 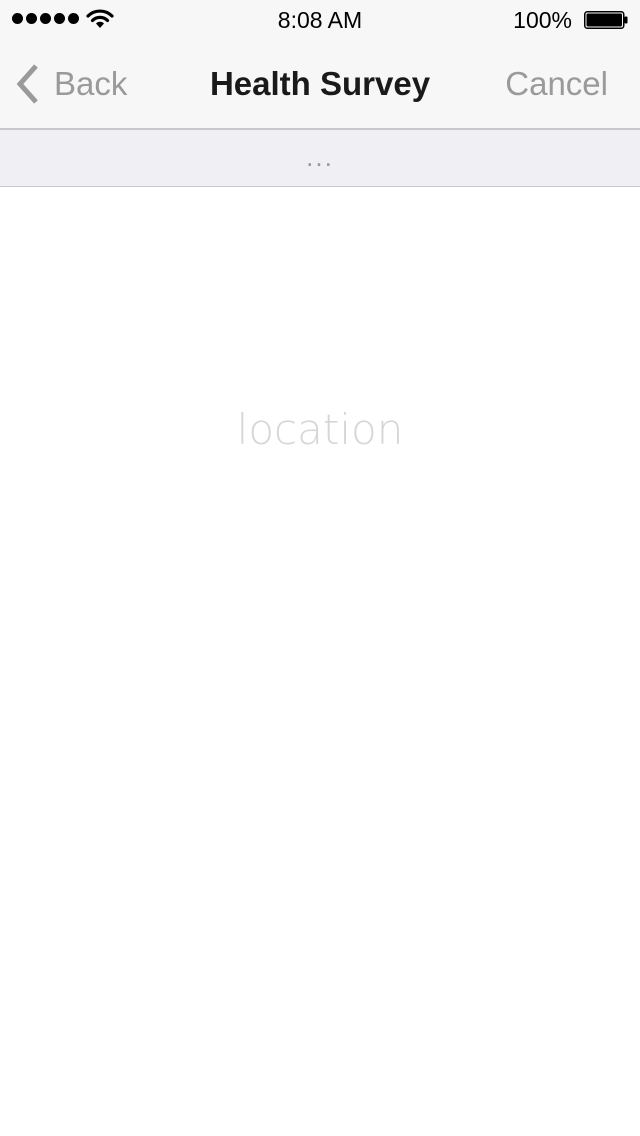 What do you see at coordinates (606, 20) in the screenshot?
I see `battery-icon` at bounding box center [606, 20].